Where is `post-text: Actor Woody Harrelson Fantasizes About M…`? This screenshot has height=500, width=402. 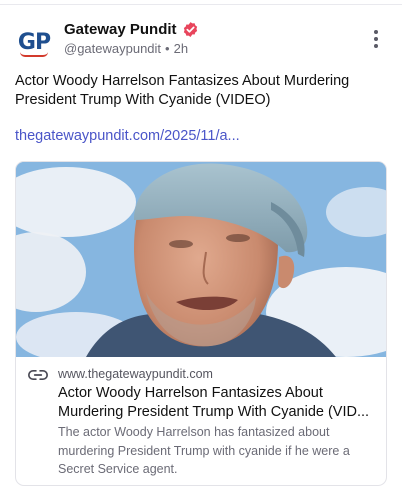 post-text: Actor Woody Harrelson Fantasizes About M… is located at coordinates (182, 90).